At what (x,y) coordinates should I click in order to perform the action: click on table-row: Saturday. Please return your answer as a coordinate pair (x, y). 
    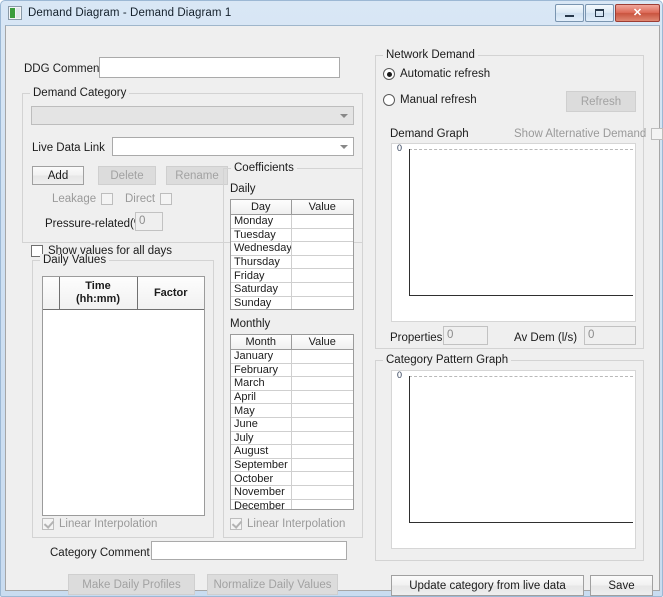
    Looking at the image, I should click on (292, 289).